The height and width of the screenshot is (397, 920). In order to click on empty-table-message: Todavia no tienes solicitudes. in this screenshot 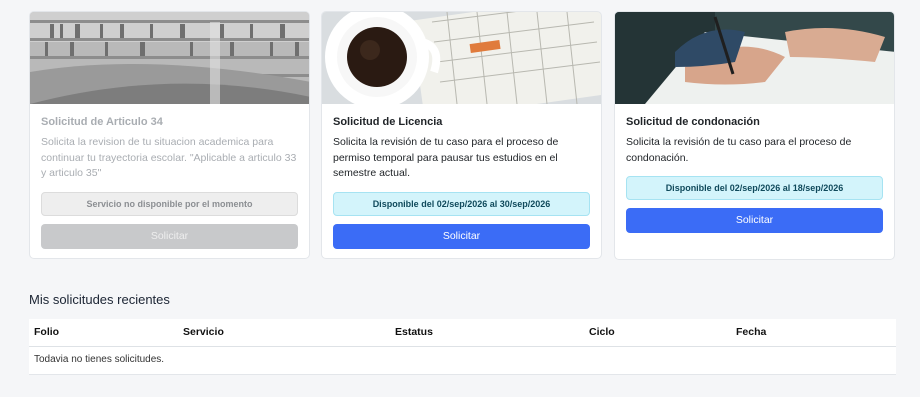, I will do `click(99, 359)`.